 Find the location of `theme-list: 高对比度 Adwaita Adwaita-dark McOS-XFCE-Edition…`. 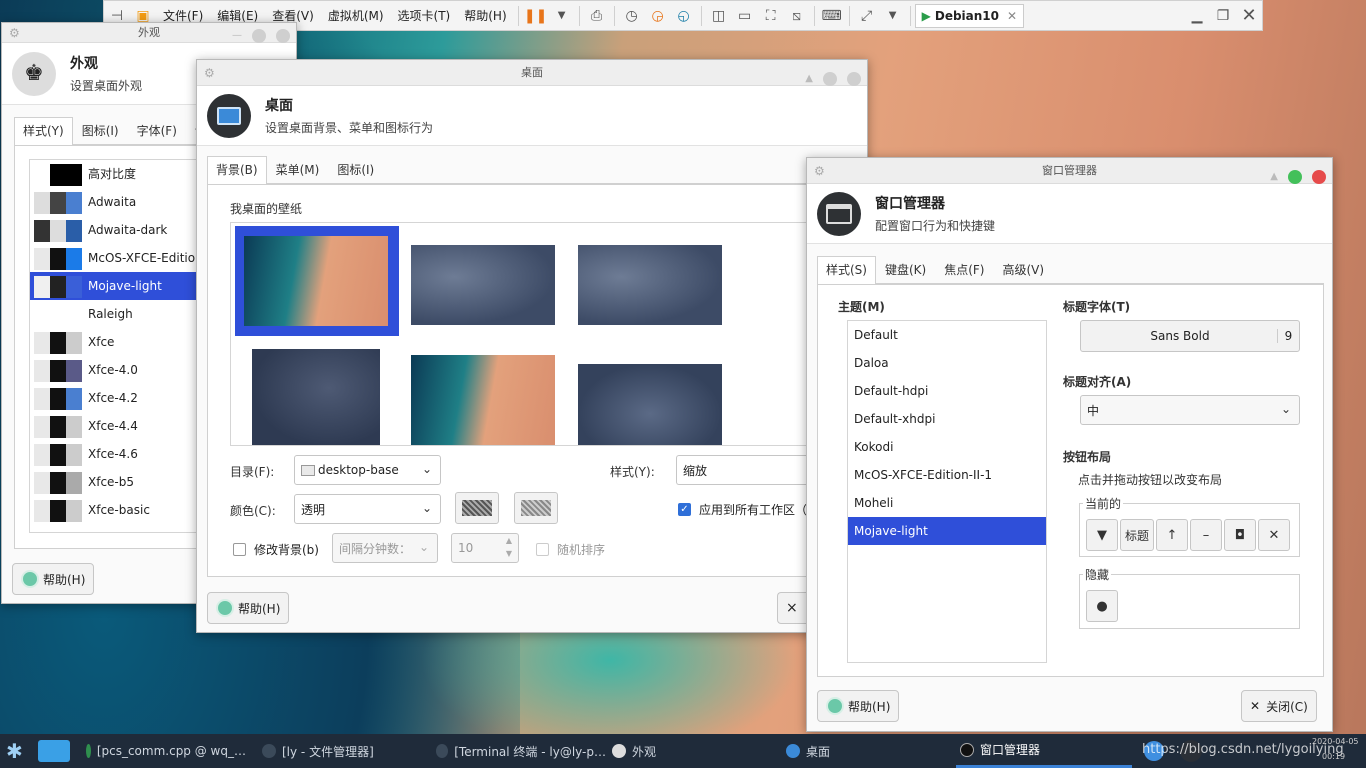

theme-list: 高对比度 Adwaita Adwaita-dark McOS-XFCE-Edition… is located at coordinates (114, 346).